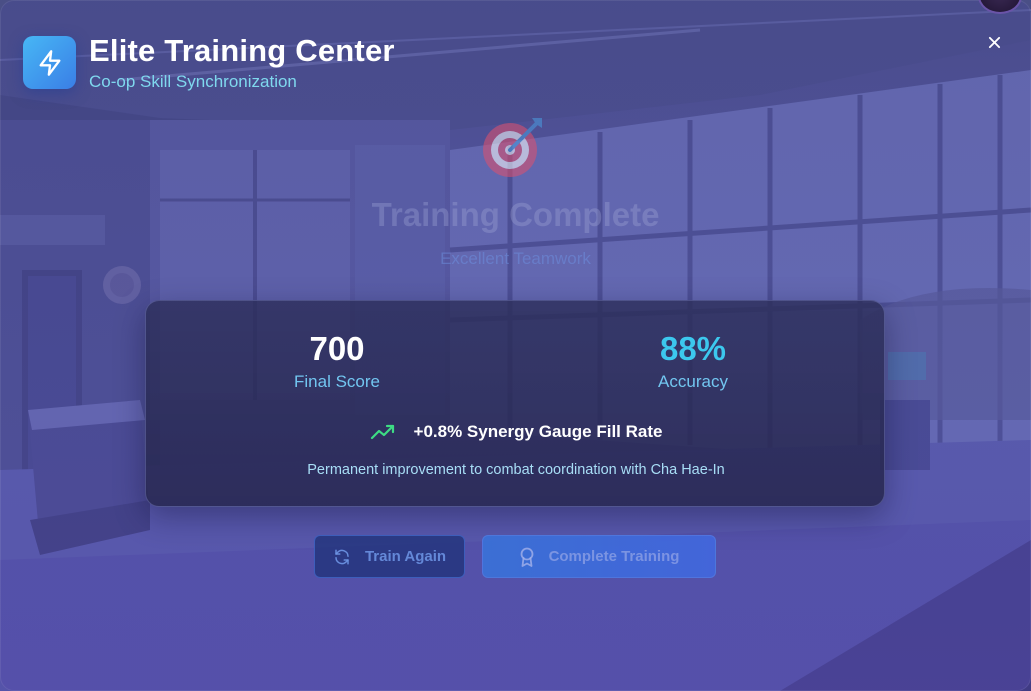 This screenshot has height=691, width=1031. I want to click on complete-training-button: Complete Training, so click(599, 556).